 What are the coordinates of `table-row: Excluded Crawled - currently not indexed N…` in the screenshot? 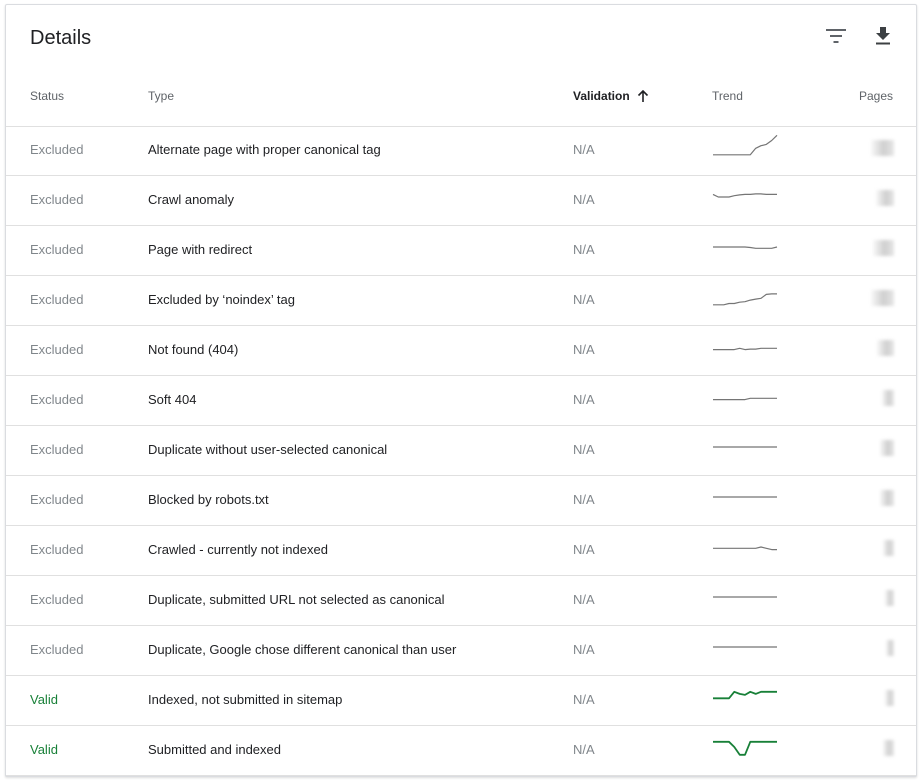 It's located at (461, 551).